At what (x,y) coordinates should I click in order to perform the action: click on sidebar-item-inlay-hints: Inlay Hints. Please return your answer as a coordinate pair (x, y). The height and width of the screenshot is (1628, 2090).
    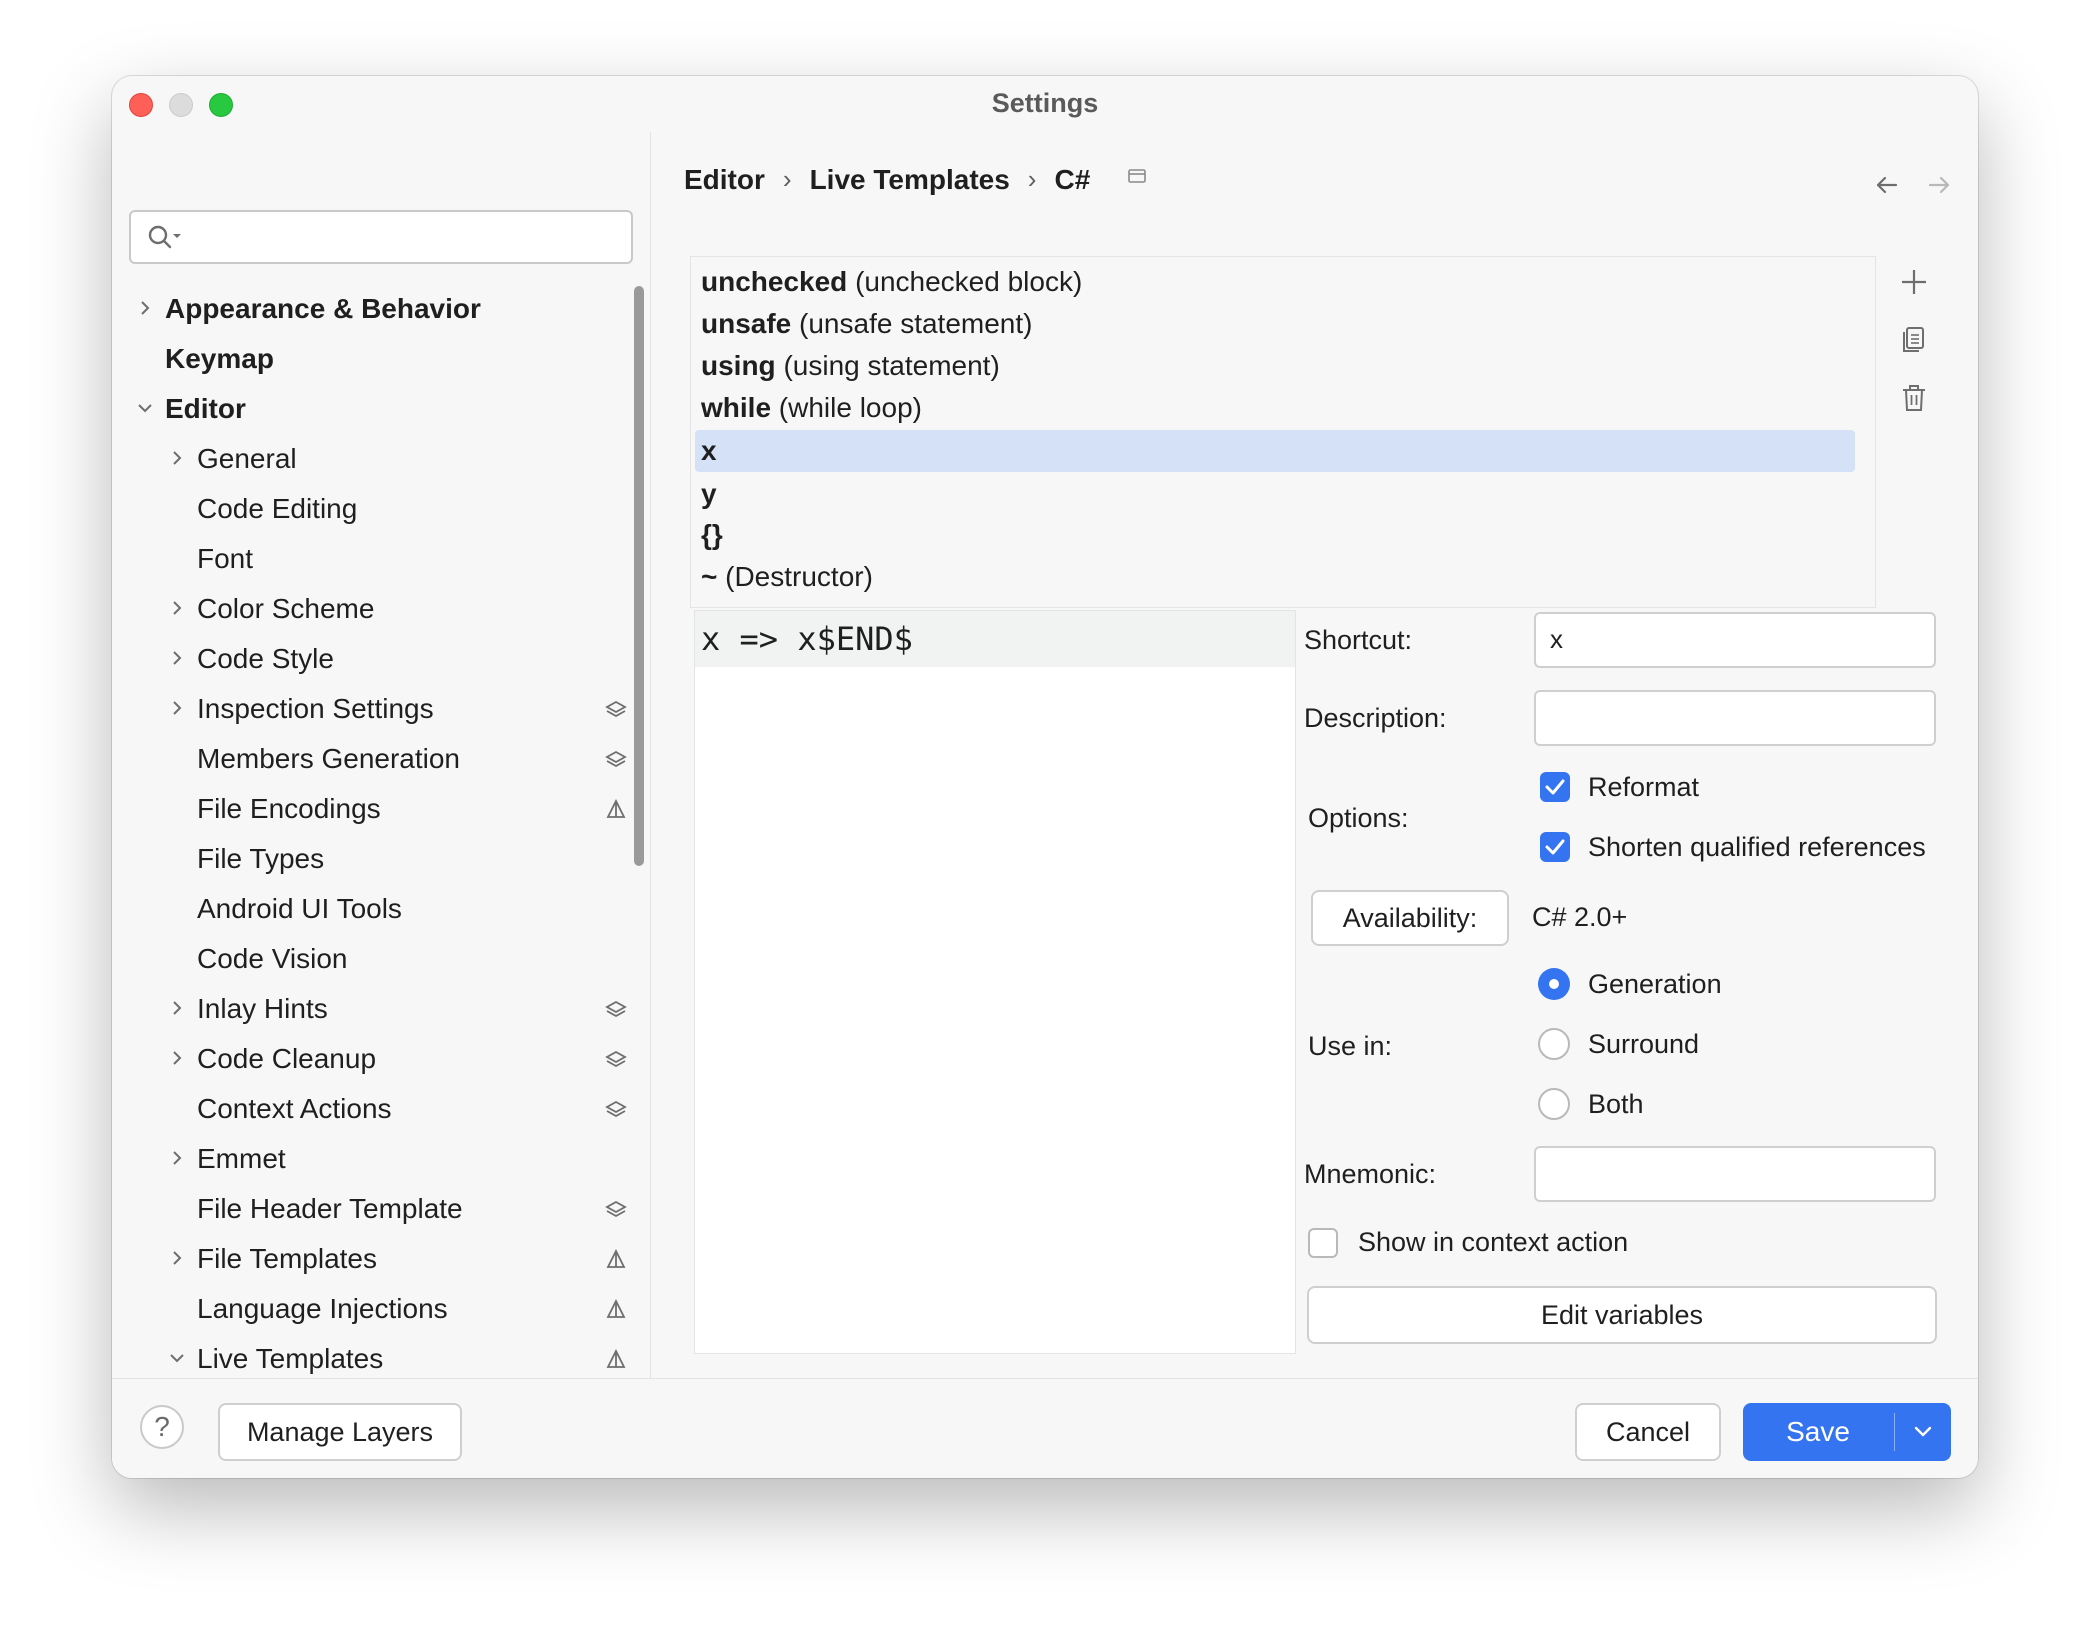
    Looking at the image, I should click on (381, 1009).